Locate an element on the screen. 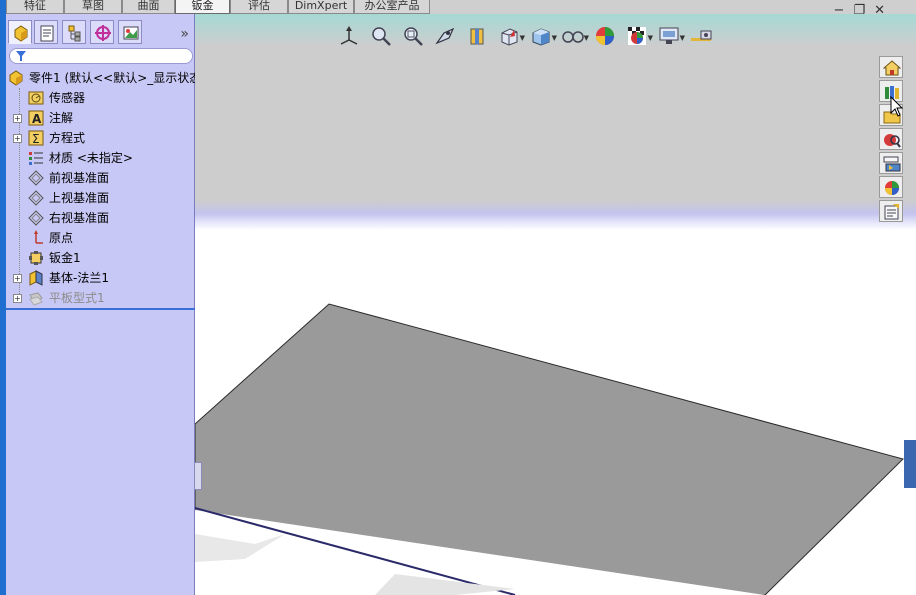 This screenshot has width=916, height=595. tree-item-front-plane: 前视基准面 is located at coordinates (100, 178).